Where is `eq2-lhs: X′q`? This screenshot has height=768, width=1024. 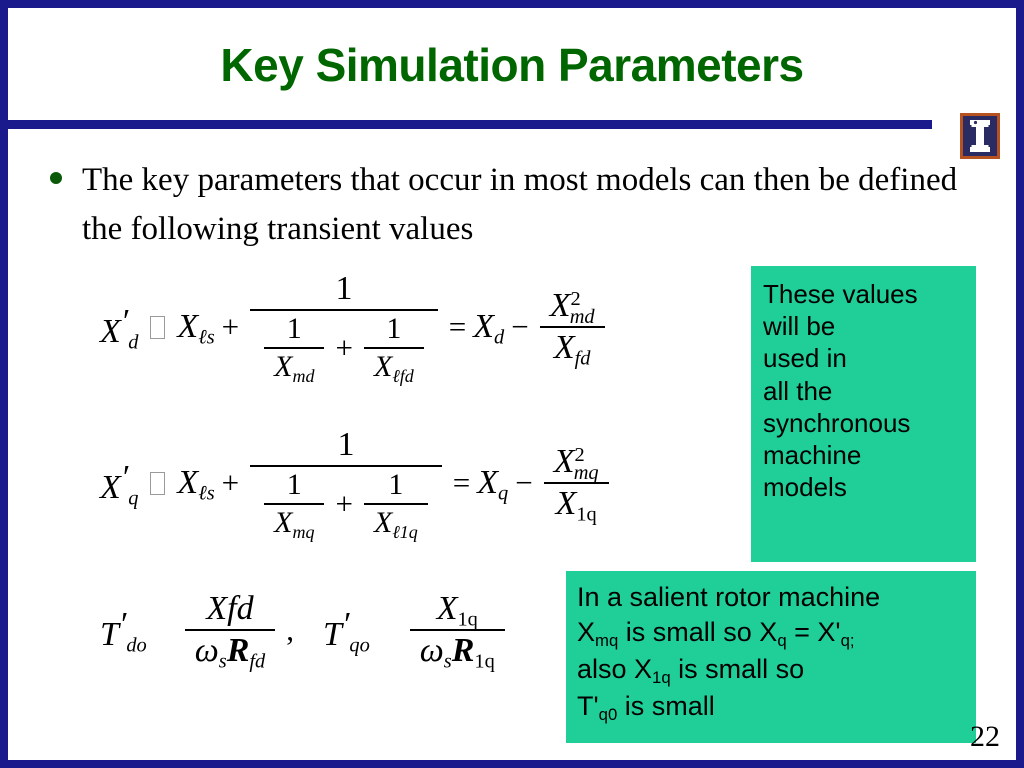
eq2-lhs: X′q is located at coordinates (119, 484).